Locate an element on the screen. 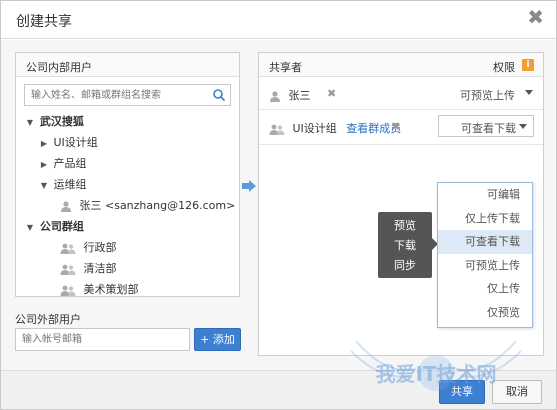 This screenshot has height=410, width=557. tree-group-label: 行政部 is located at coordinates (100, 247).